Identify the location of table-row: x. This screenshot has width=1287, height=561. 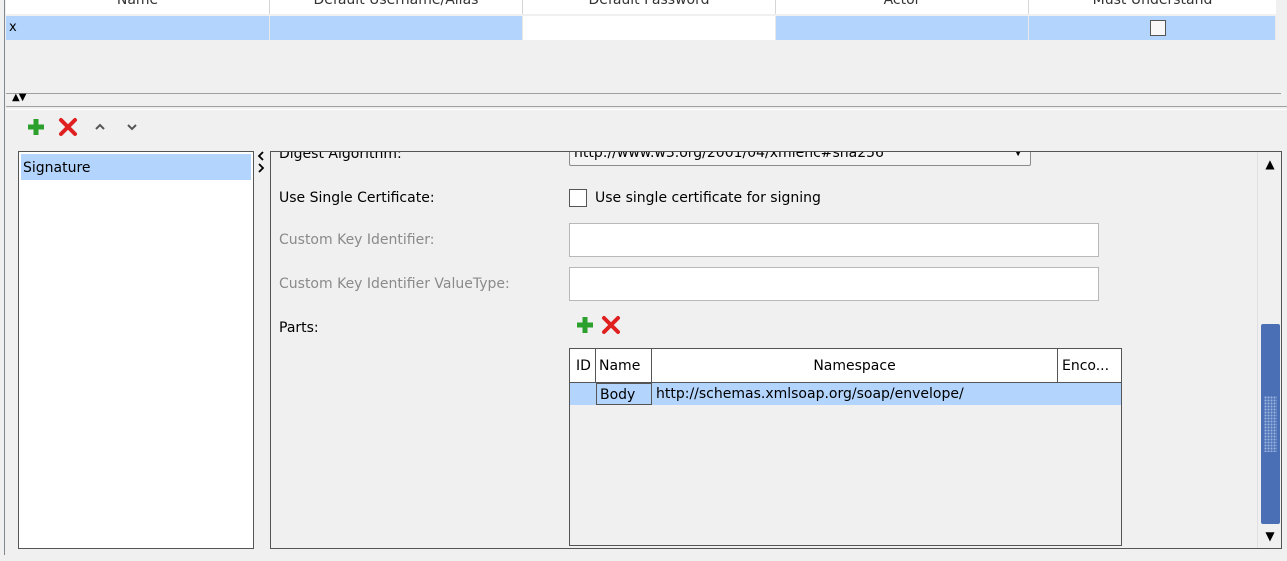
(641, 28).